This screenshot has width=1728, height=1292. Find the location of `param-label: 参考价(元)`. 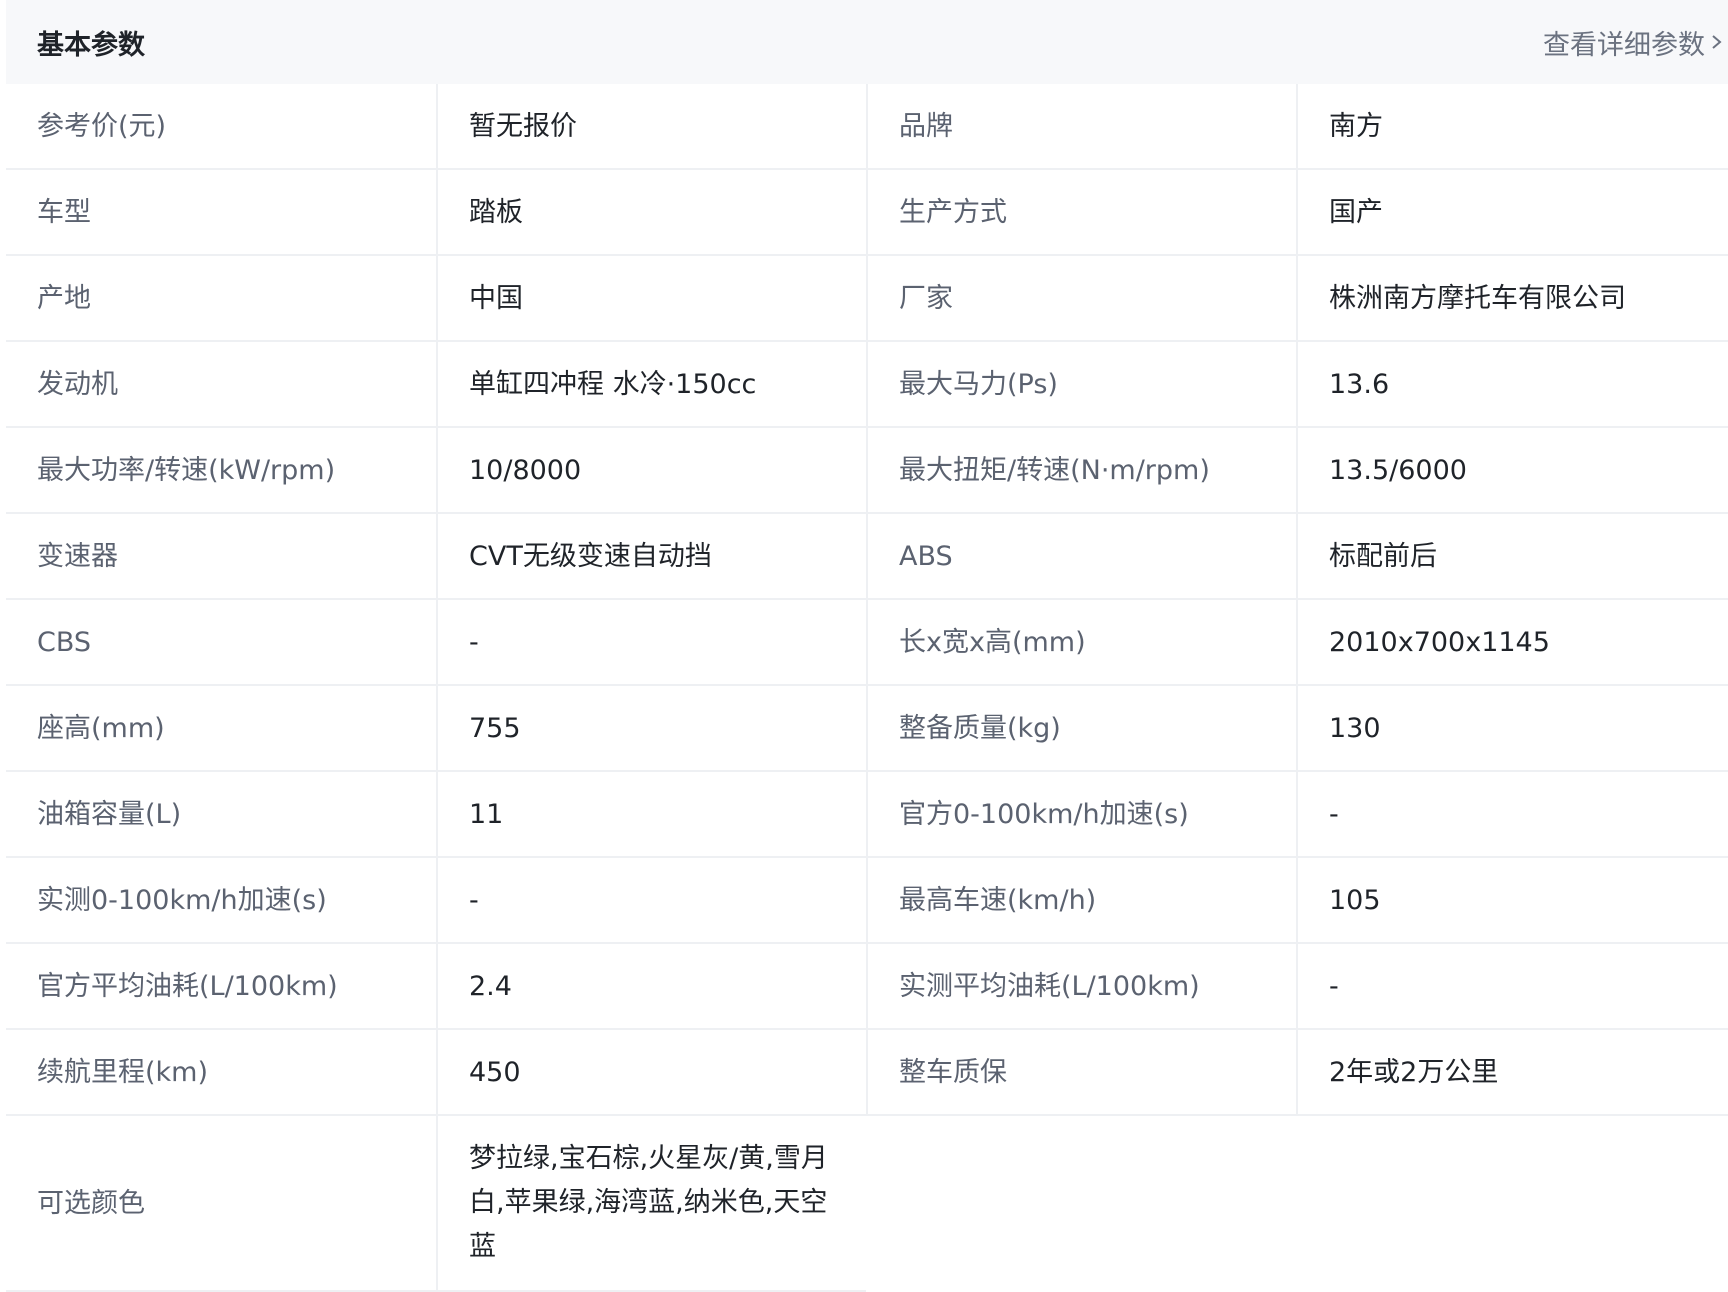

param-label: 参考价(元) is located at coordinates (221, 127).